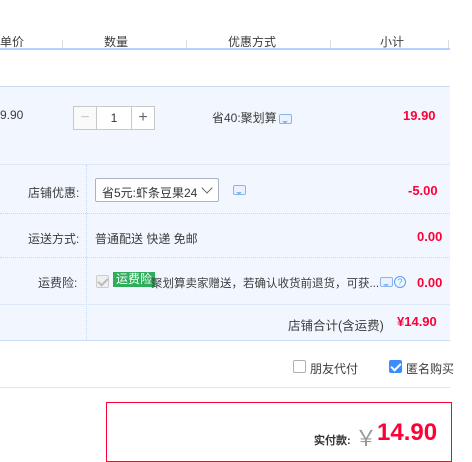  I want to click on insurance-checkbox, so click(102, 281).